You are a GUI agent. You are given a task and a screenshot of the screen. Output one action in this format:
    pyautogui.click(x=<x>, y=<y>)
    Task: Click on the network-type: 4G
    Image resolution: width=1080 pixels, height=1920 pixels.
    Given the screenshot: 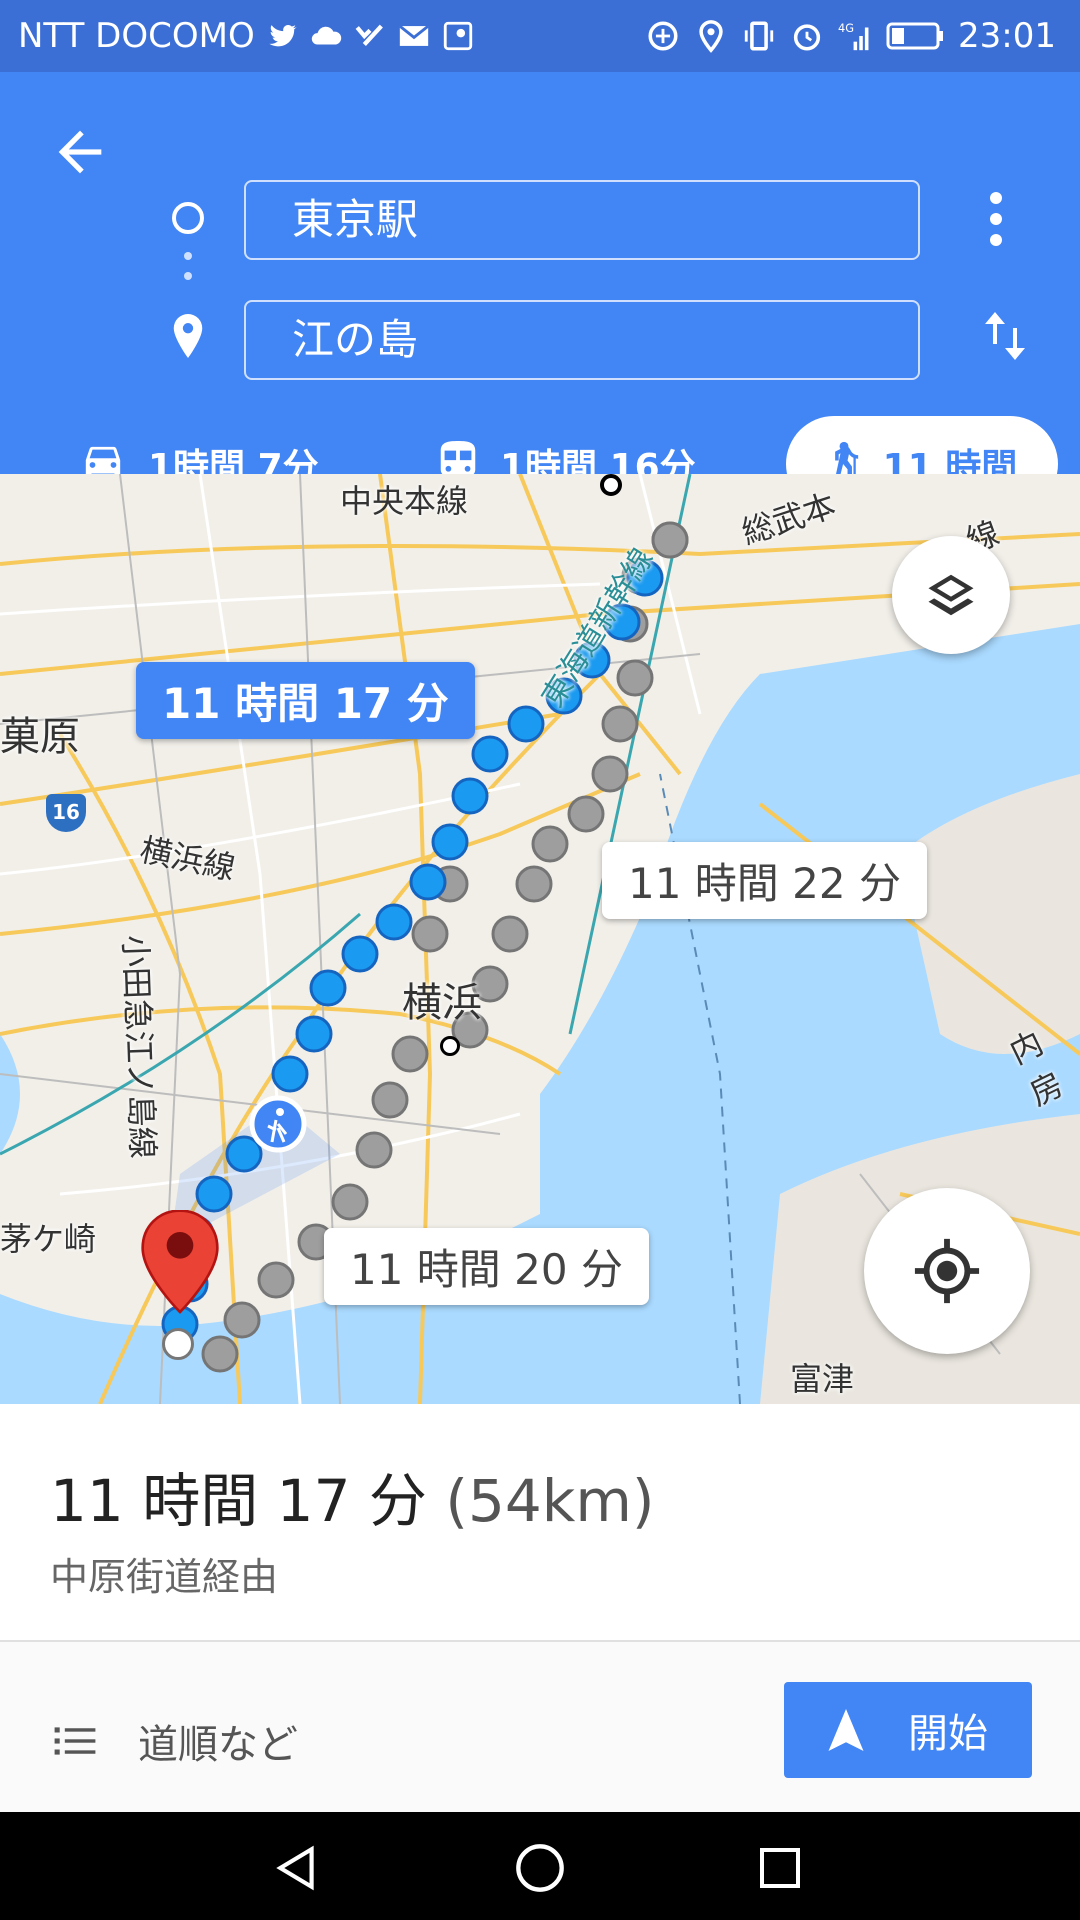 What is the action you would take?
    pyautogui.click(x=846, y=28)
    